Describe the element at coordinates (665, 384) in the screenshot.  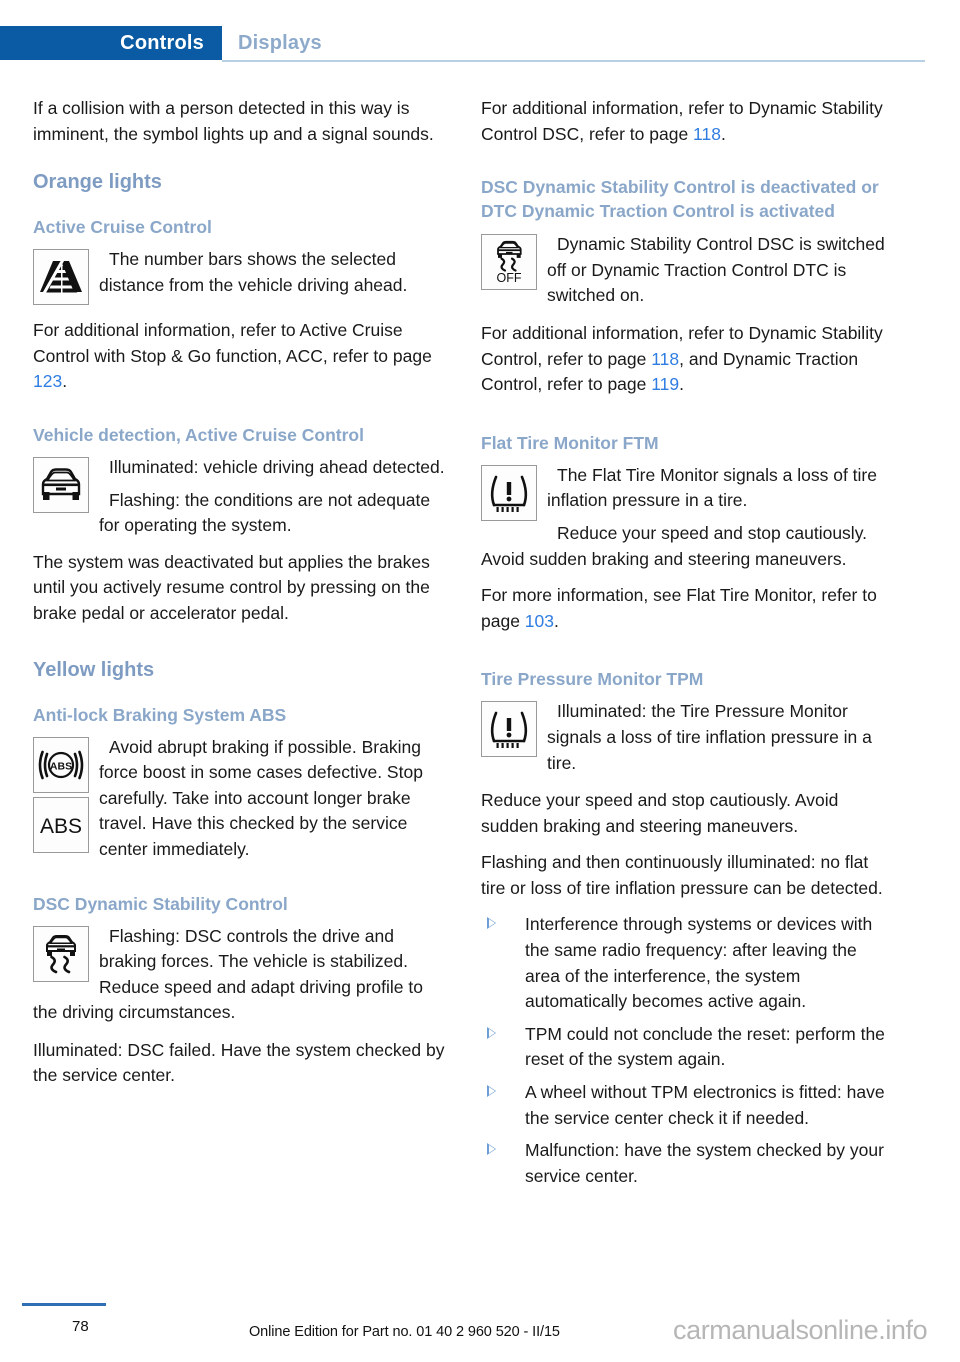
I see `page-reference-119: 119` at that location.